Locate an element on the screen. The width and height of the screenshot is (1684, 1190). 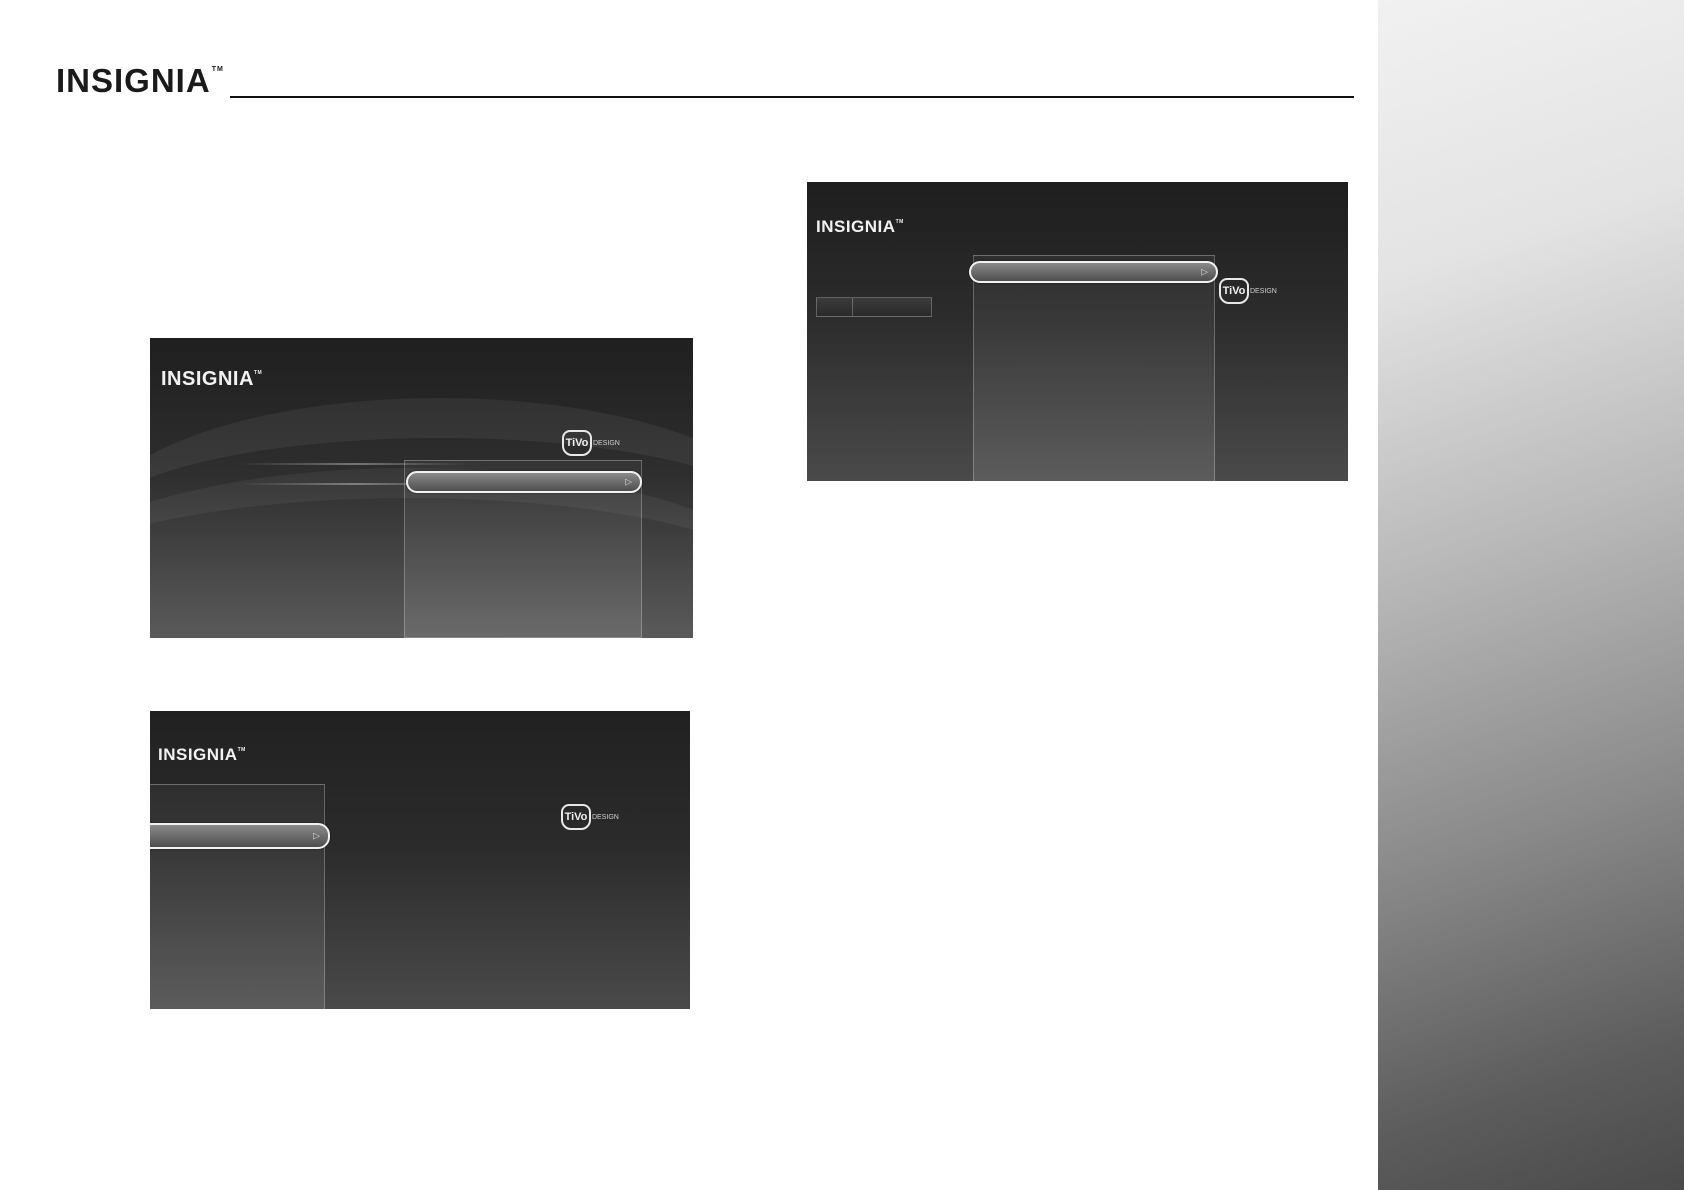
tv-menu-screenshot-2: INSIGNIATM TiVo DESIGN ▷ is located at coordinates (420, 860).